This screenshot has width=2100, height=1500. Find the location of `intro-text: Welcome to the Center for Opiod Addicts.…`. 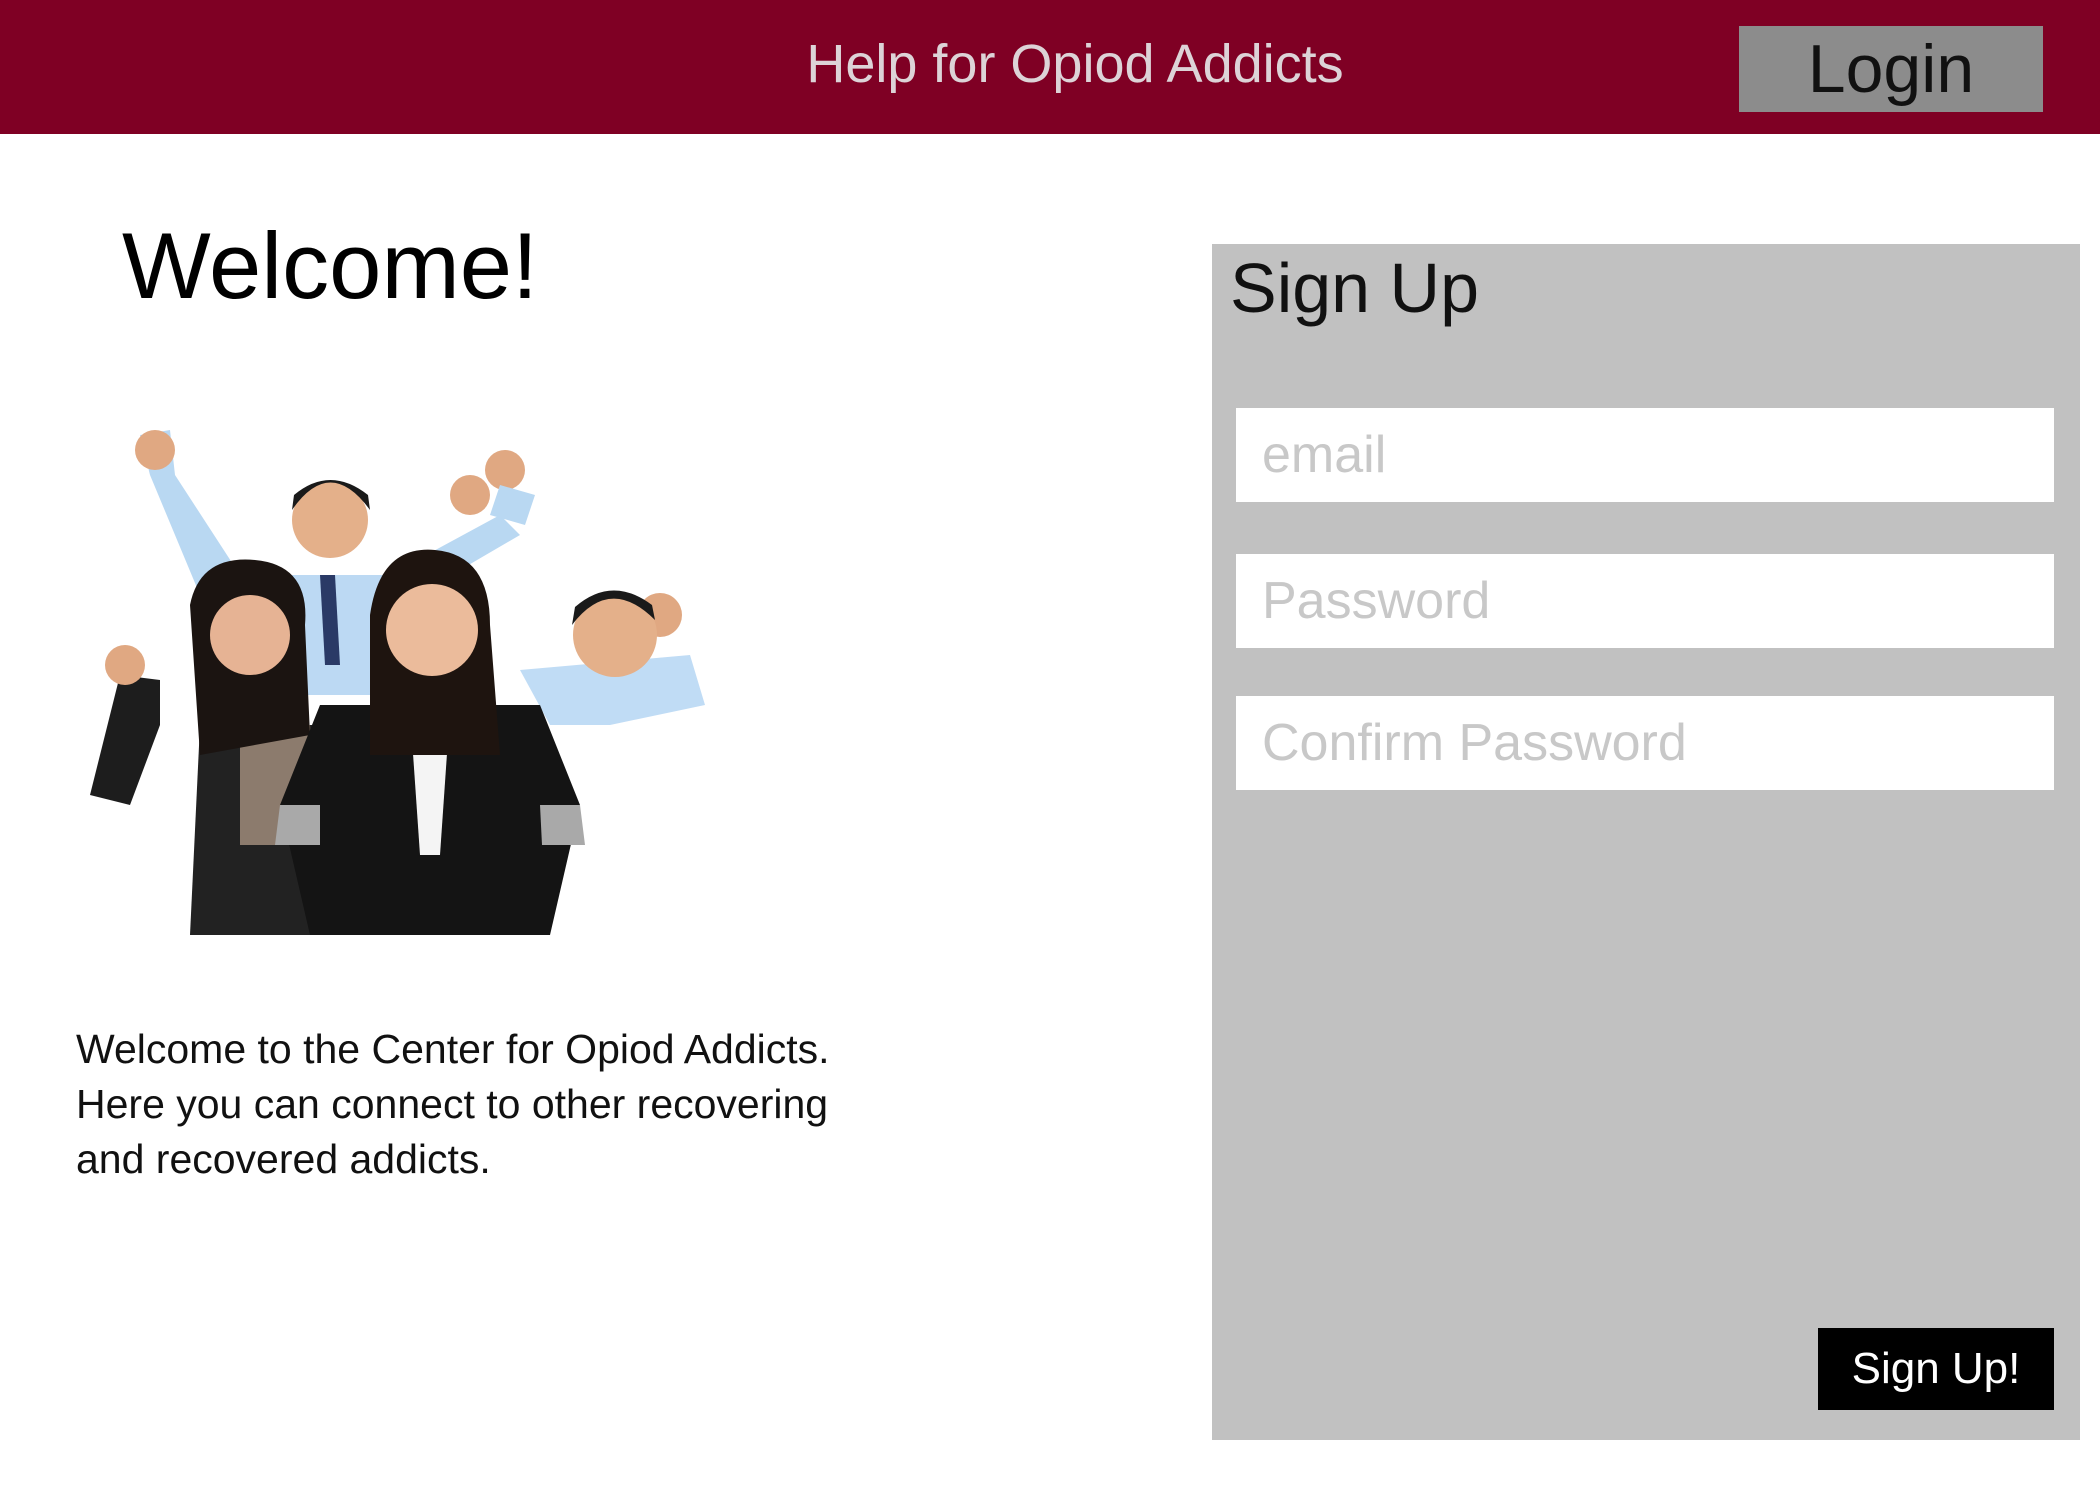

intro-text: Welcome to the Center for Opiod Addicts.… is located at coordinates (453, 1104).